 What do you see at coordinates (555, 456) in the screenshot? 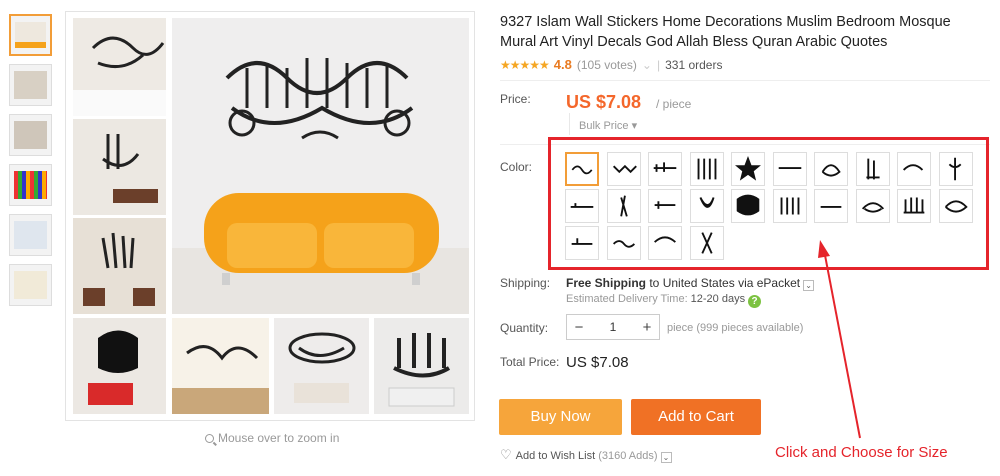
I see `wishlist-label: Add to Wish List` at bounding box center [555, 456].